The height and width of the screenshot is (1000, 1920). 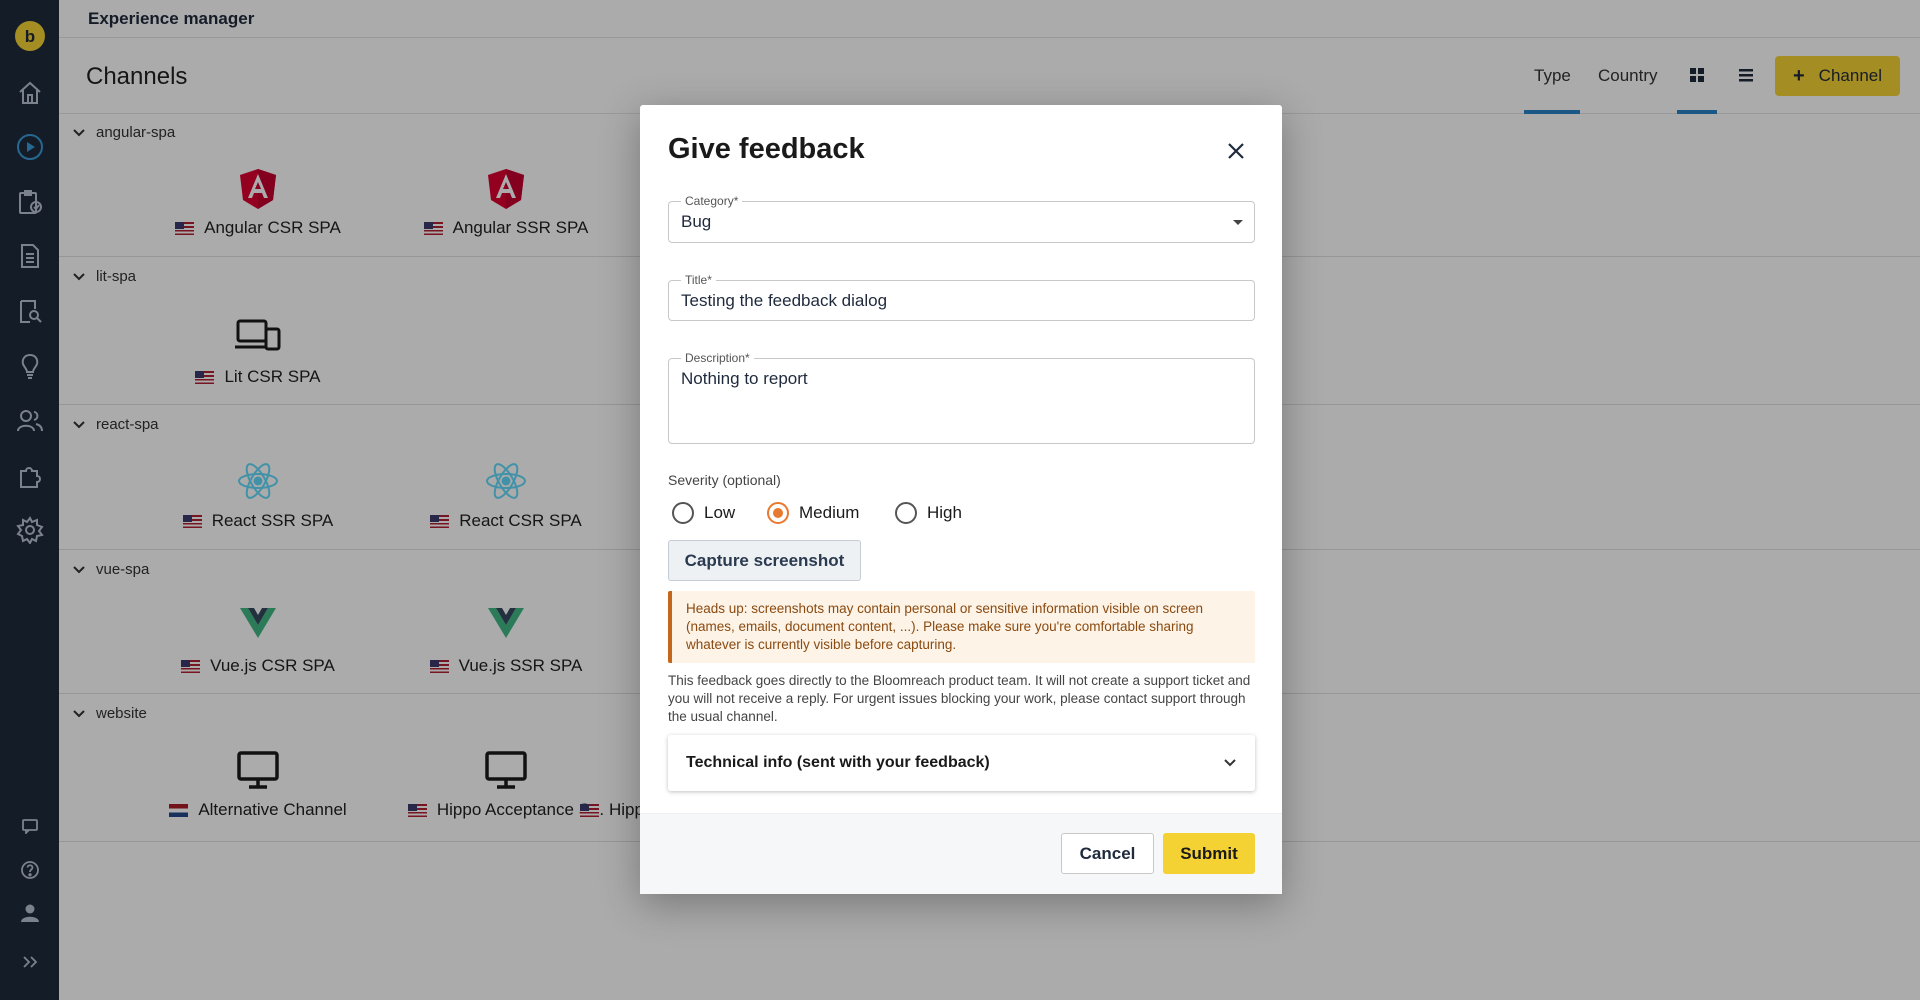 What do you see at coordinates (1238, 222) in the screenshot?
I see `dropdown-arrow-icon` at bounding box center [1238, 222].